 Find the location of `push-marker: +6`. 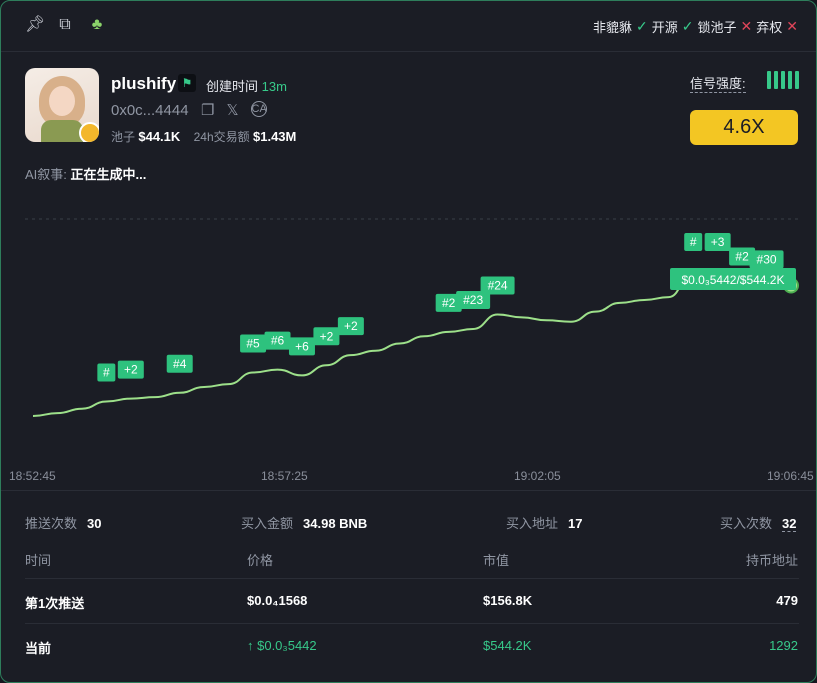

push-marker: +6 is located at coordinates (301, 346).